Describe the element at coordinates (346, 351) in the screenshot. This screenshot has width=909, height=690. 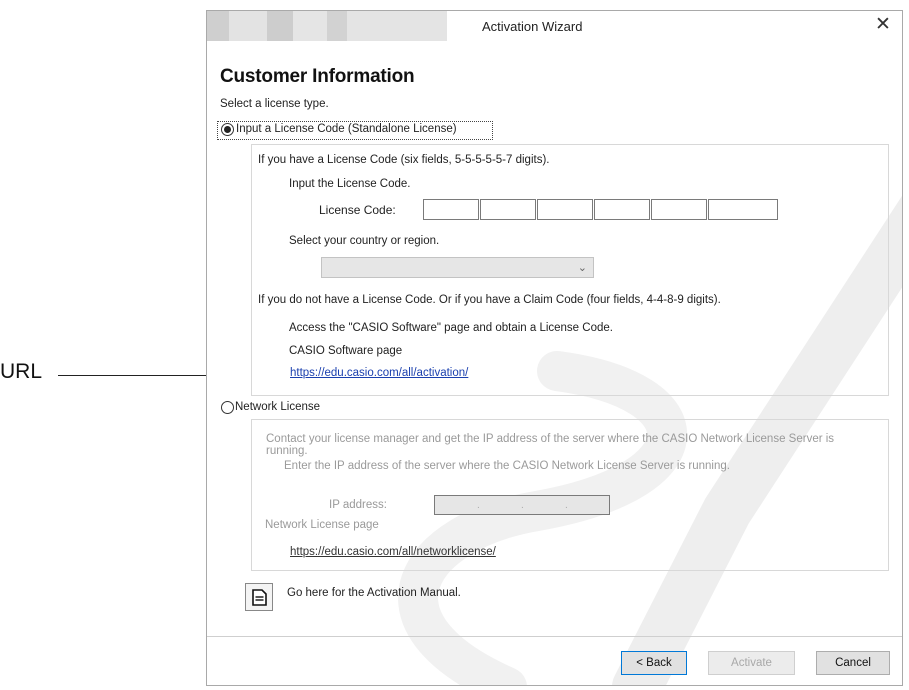
I see `software-page-label: CASIO Software page` at that location.